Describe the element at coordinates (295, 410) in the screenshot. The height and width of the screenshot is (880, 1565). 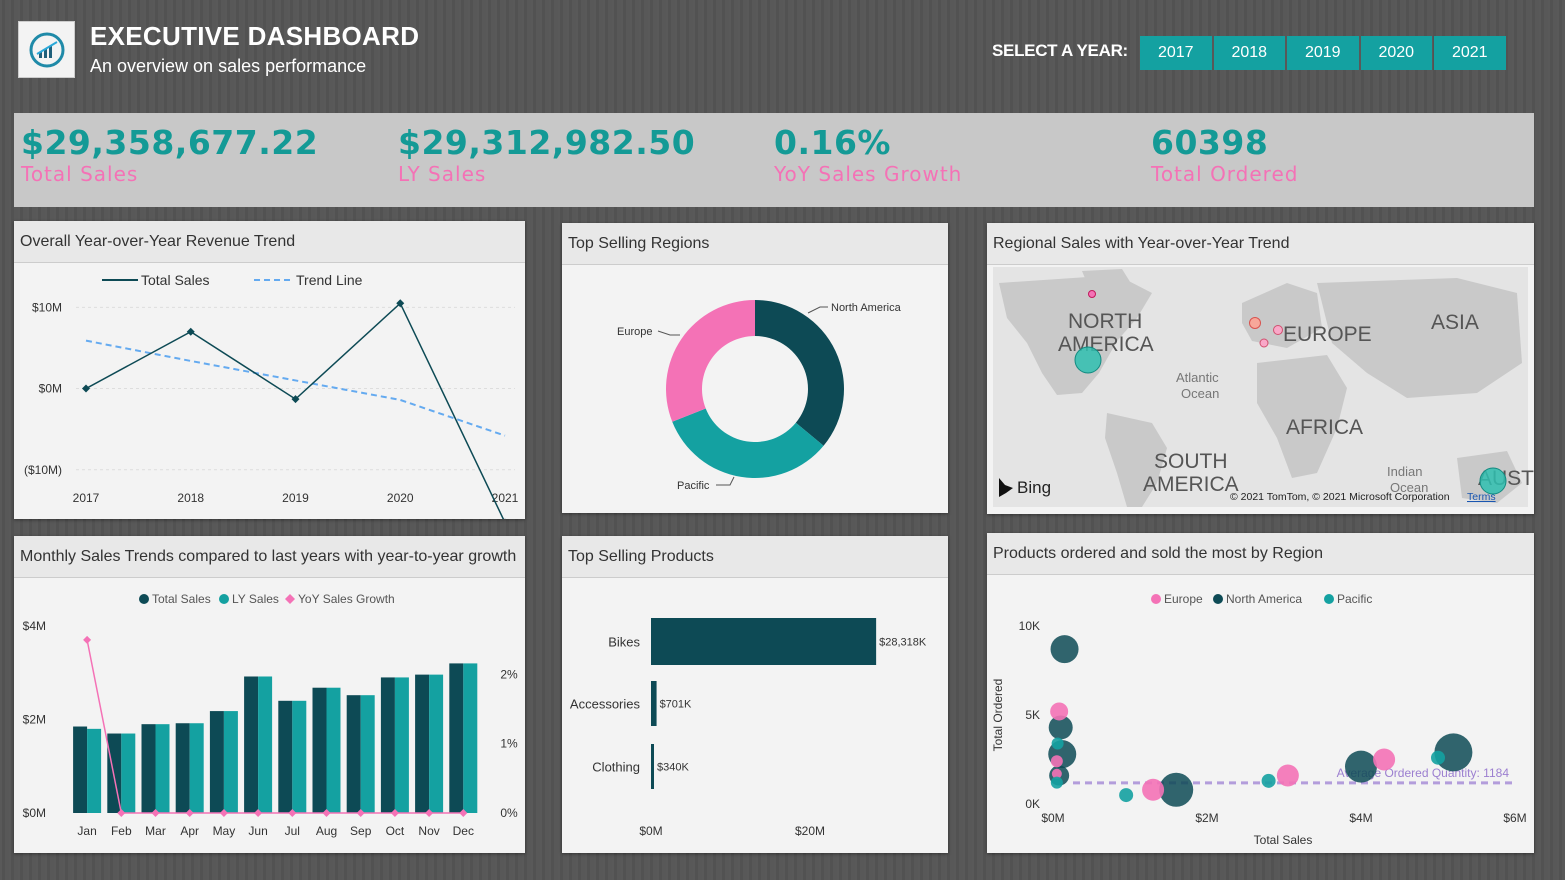
I see `series-line-total-sales` at that location.